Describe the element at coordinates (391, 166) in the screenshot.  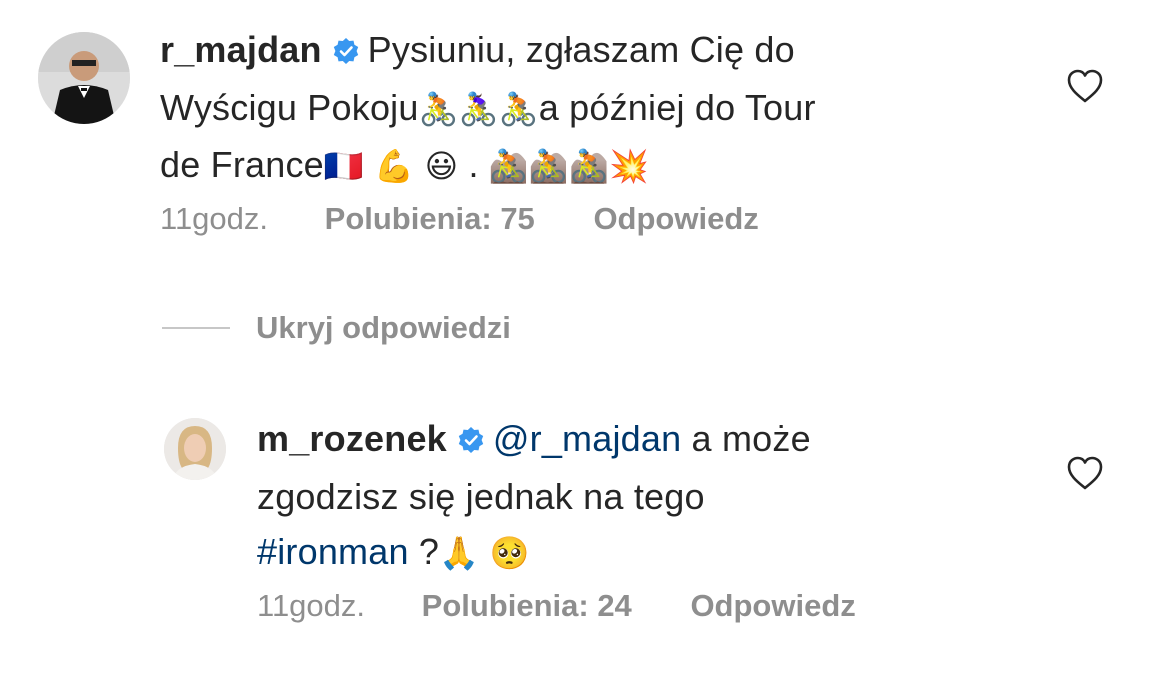
I see `flag-muscle-smile-emoji: 🇫🇷 💪 😃` at that location.